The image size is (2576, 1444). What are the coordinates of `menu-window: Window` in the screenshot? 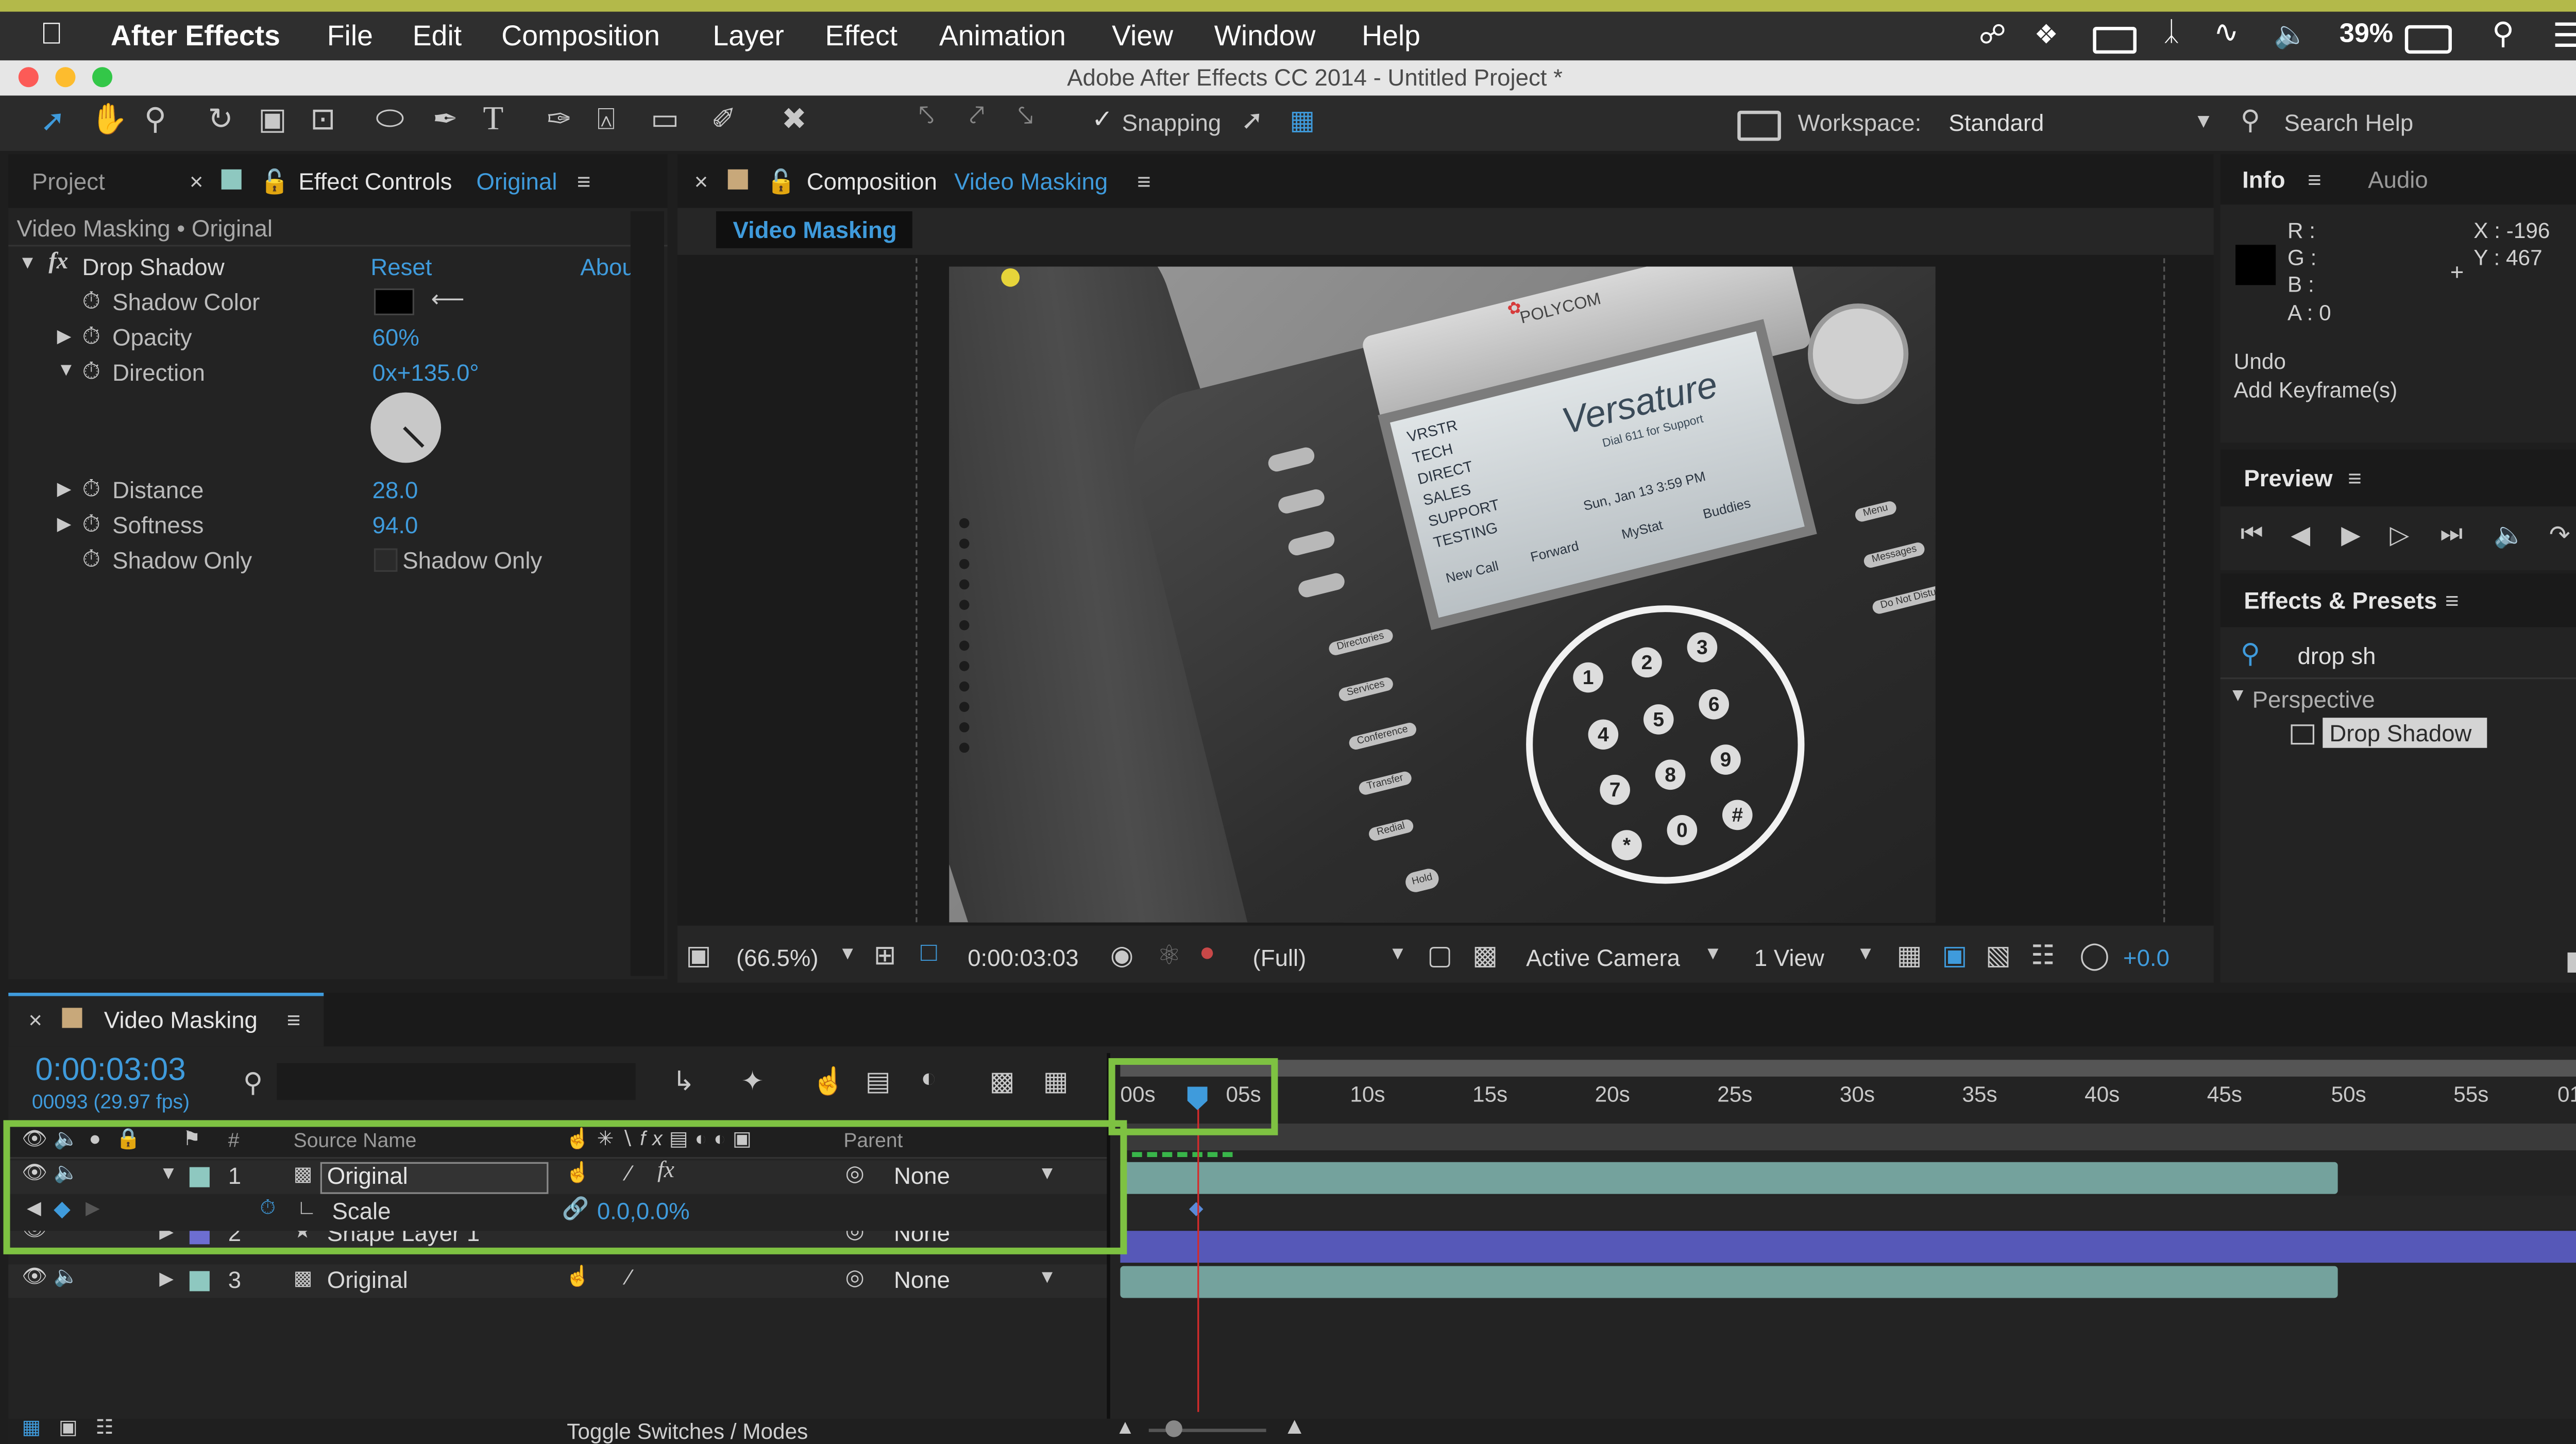 It's located at (1265, 37).